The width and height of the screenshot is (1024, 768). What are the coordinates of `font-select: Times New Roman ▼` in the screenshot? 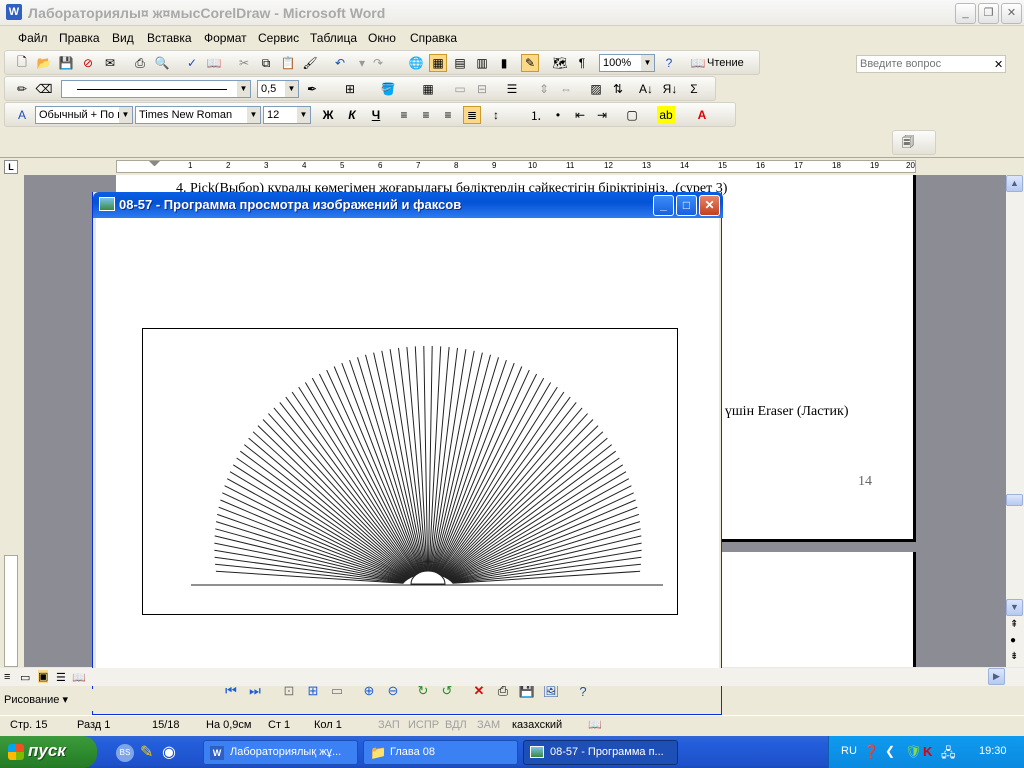 It's located at (198, 115).